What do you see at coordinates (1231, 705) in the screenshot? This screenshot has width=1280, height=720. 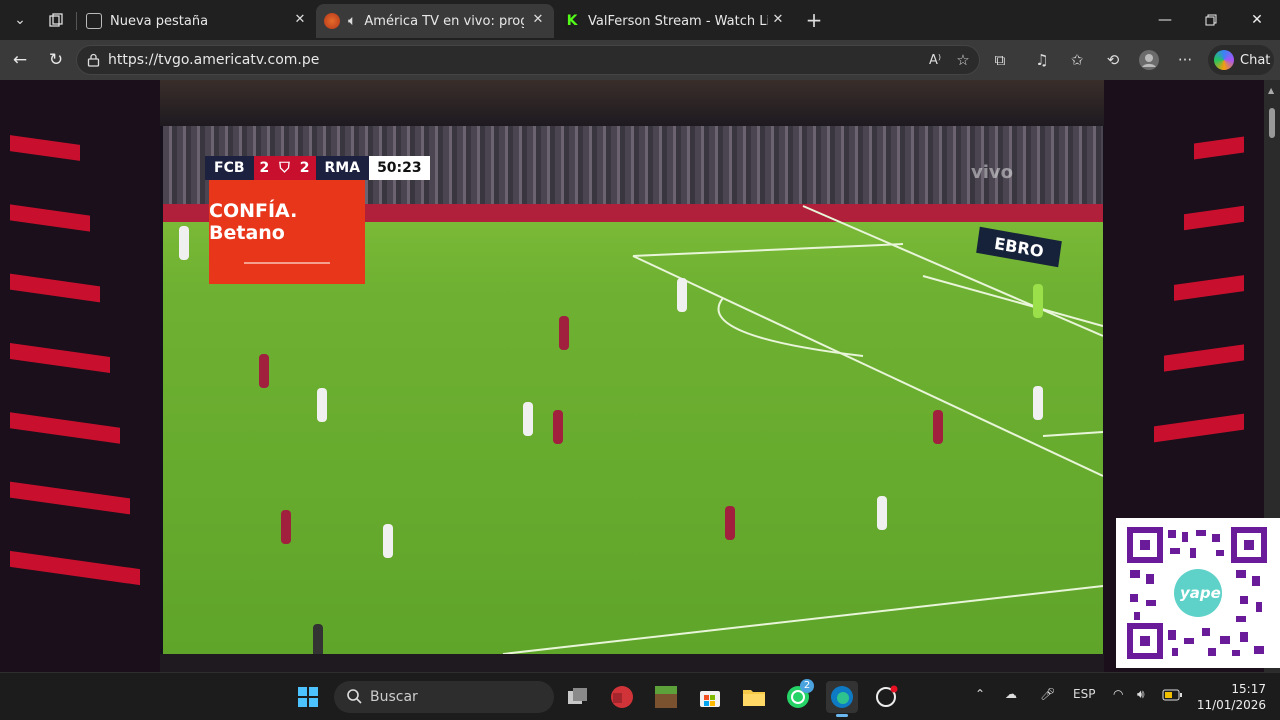 I see `clock-date: 11/01/2026` at bounding box center [1231, 705].